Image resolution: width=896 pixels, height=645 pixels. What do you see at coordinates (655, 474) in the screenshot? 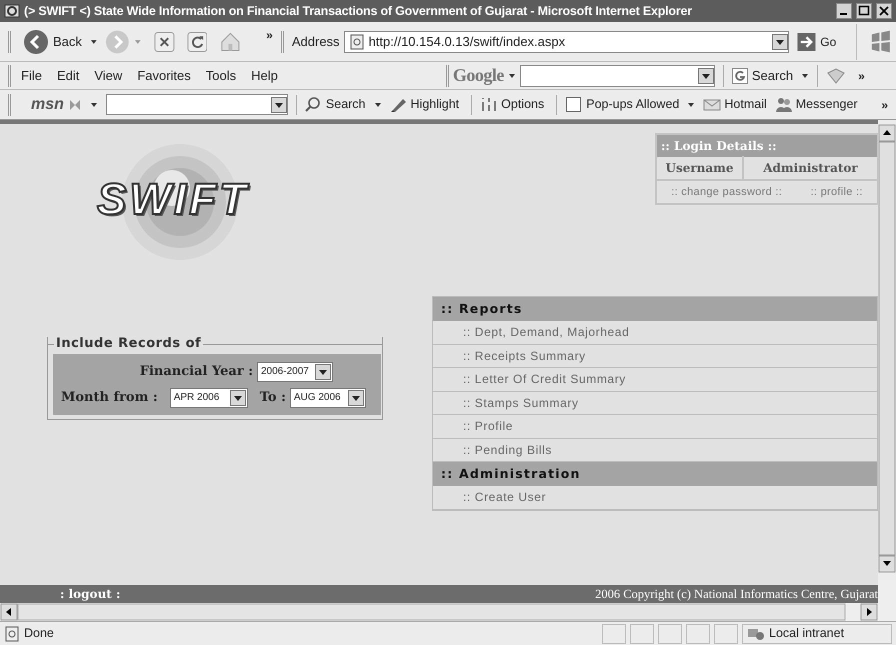
I see `section-header: :: Administration` at bounding box center [655, 474].